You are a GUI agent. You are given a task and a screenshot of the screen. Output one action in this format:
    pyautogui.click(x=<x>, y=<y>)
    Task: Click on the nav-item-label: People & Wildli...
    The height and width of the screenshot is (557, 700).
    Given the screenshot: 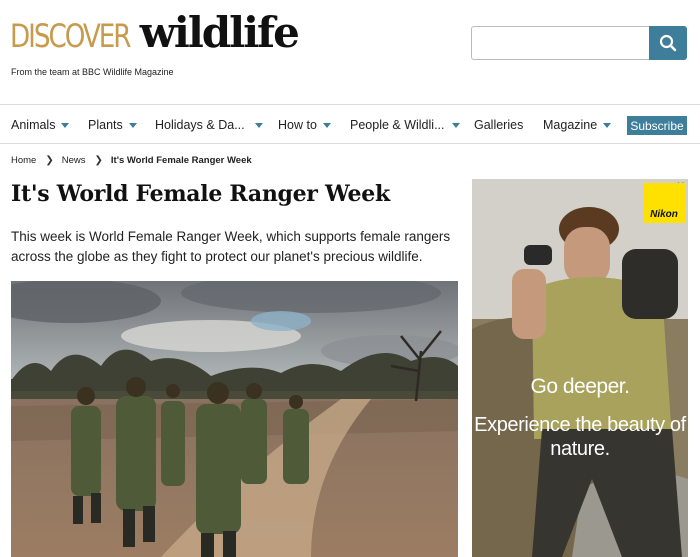 What is the action you would take?
    pyautogui.click(x=397, y=125)
    